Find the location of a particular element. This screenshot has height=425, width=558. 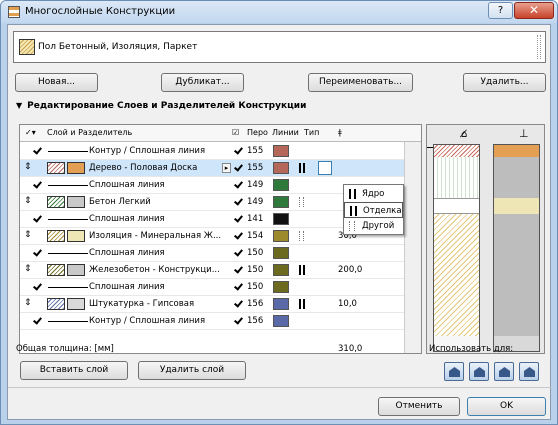

section-preview: ⌂̸ ⊥ is located at coordinates (485, 239).